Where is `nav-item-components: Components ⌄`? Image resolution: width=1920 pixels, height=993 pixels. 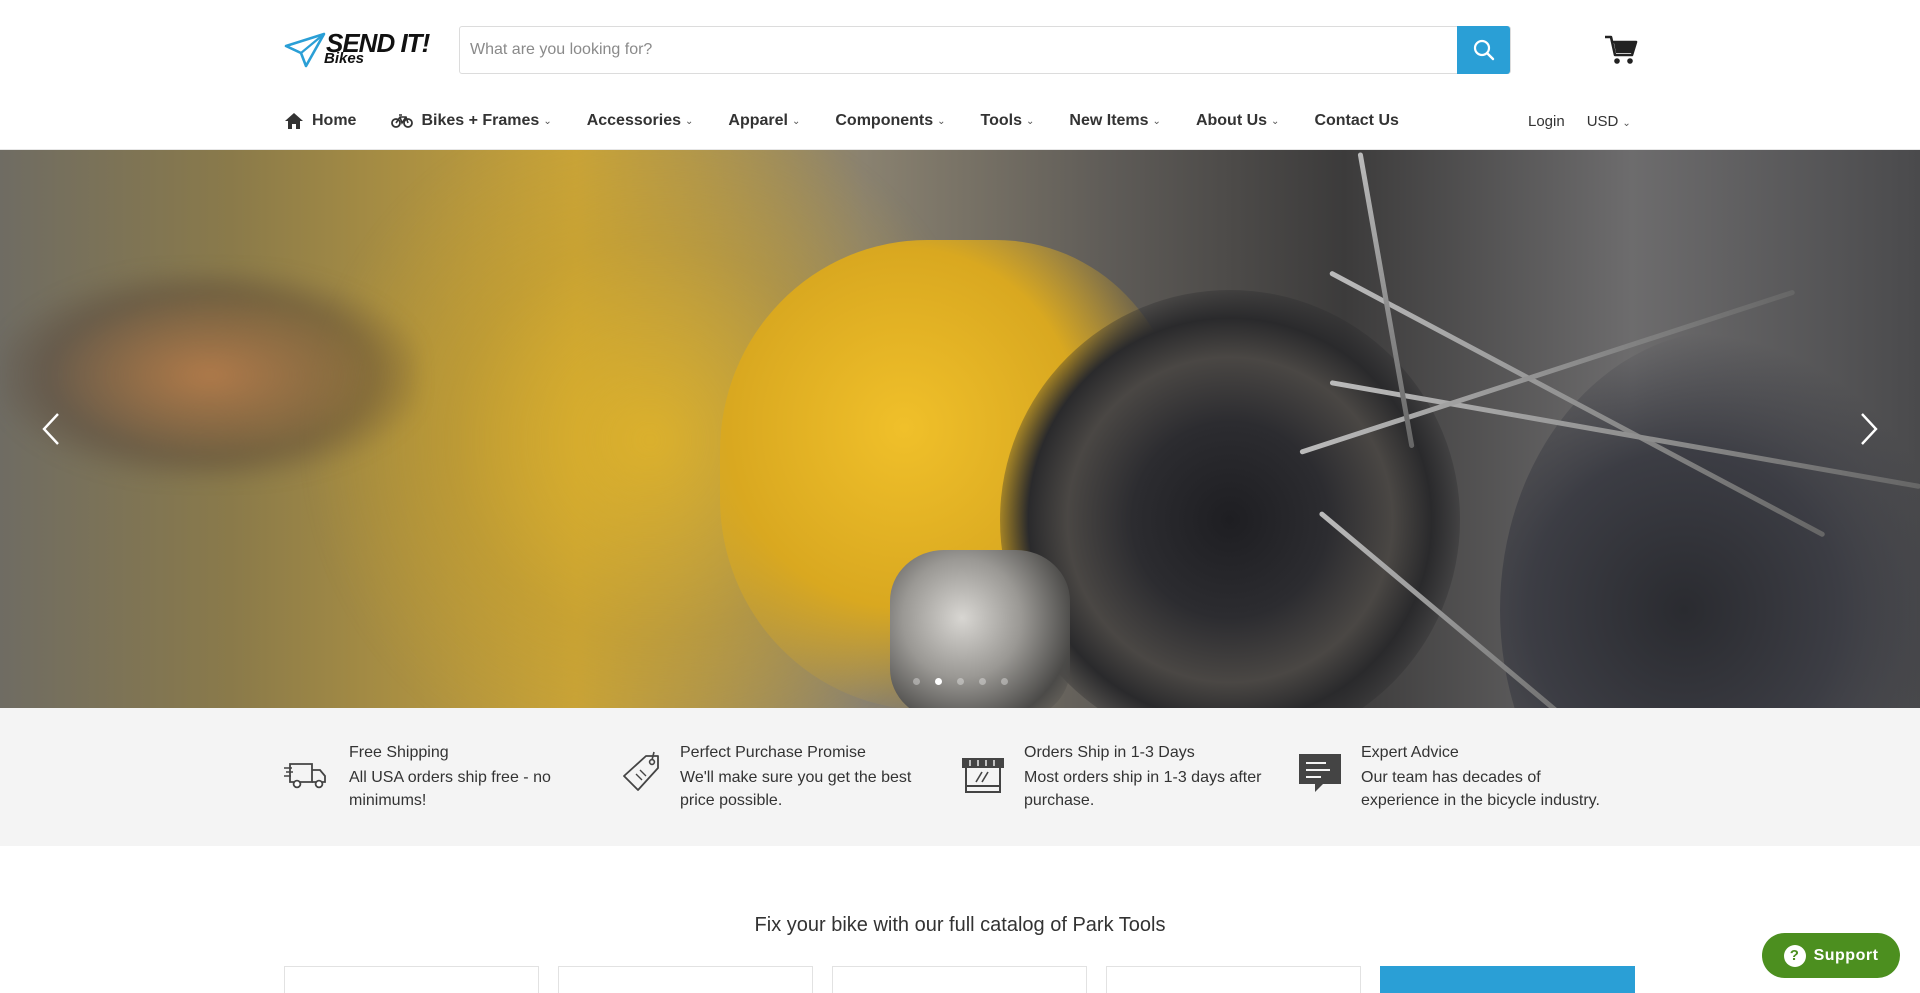
nav-item-components: Components ⌄ is located at coordinates (890, 121).